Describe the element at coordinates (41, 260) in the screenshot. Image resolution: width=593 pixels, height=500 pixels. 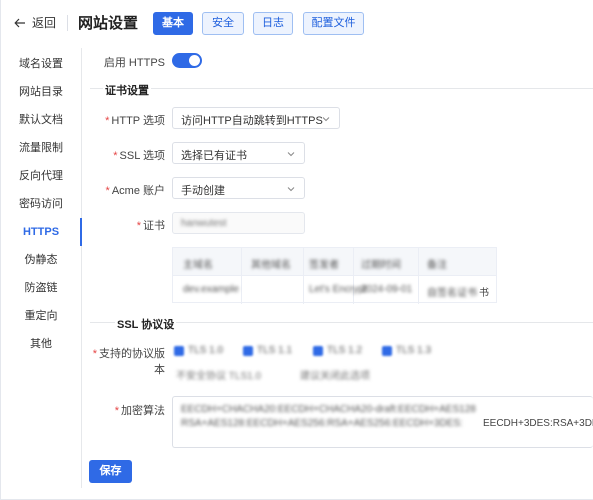
I see `sidebar-item-rewrite: 伪静态` at that location.